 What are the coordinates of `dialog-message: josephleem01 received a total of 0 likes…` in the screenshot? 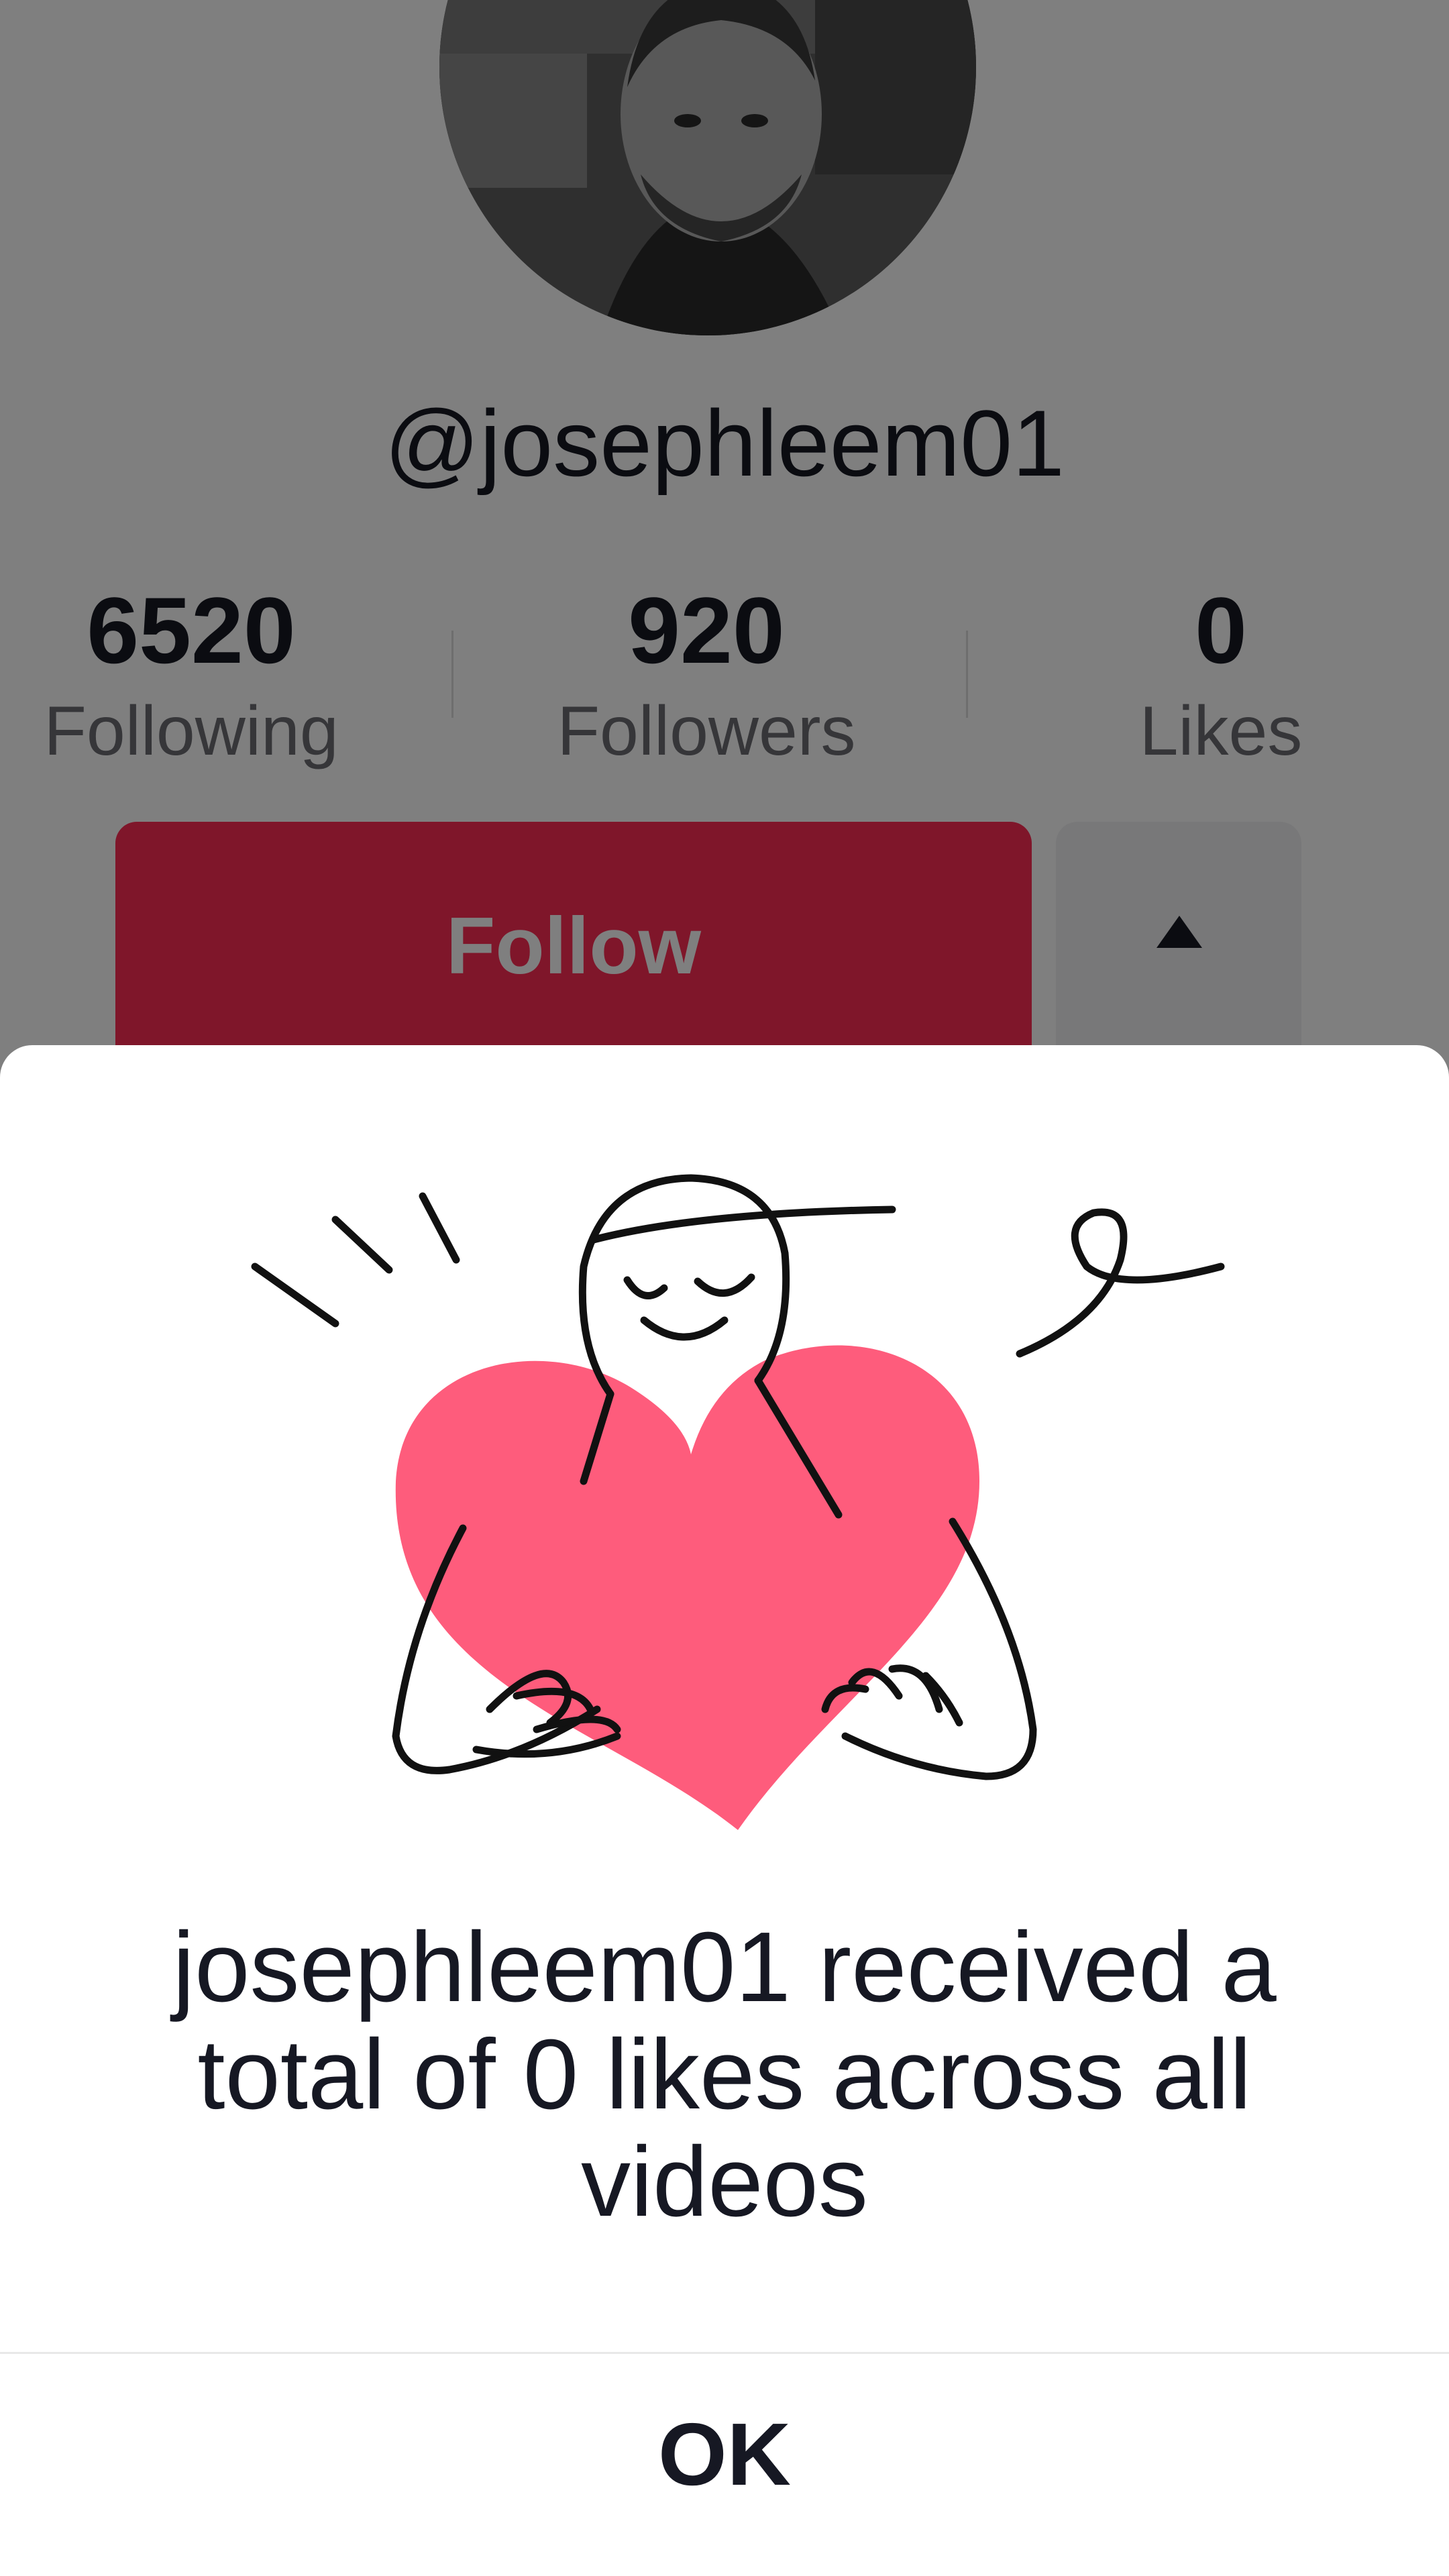 It's located at (724, 2074).